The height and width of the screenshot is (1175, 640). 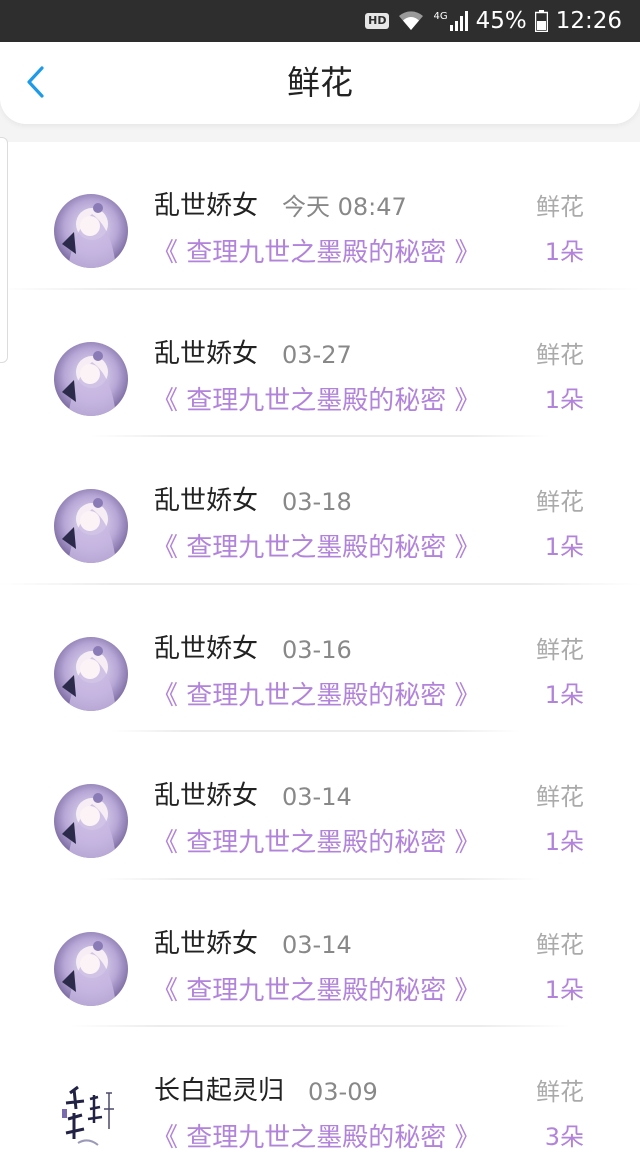 What do you see at coordinates (501, 21) in the screenshot?
I see `battery-percent: 45%` at bounding box center [501, 21].